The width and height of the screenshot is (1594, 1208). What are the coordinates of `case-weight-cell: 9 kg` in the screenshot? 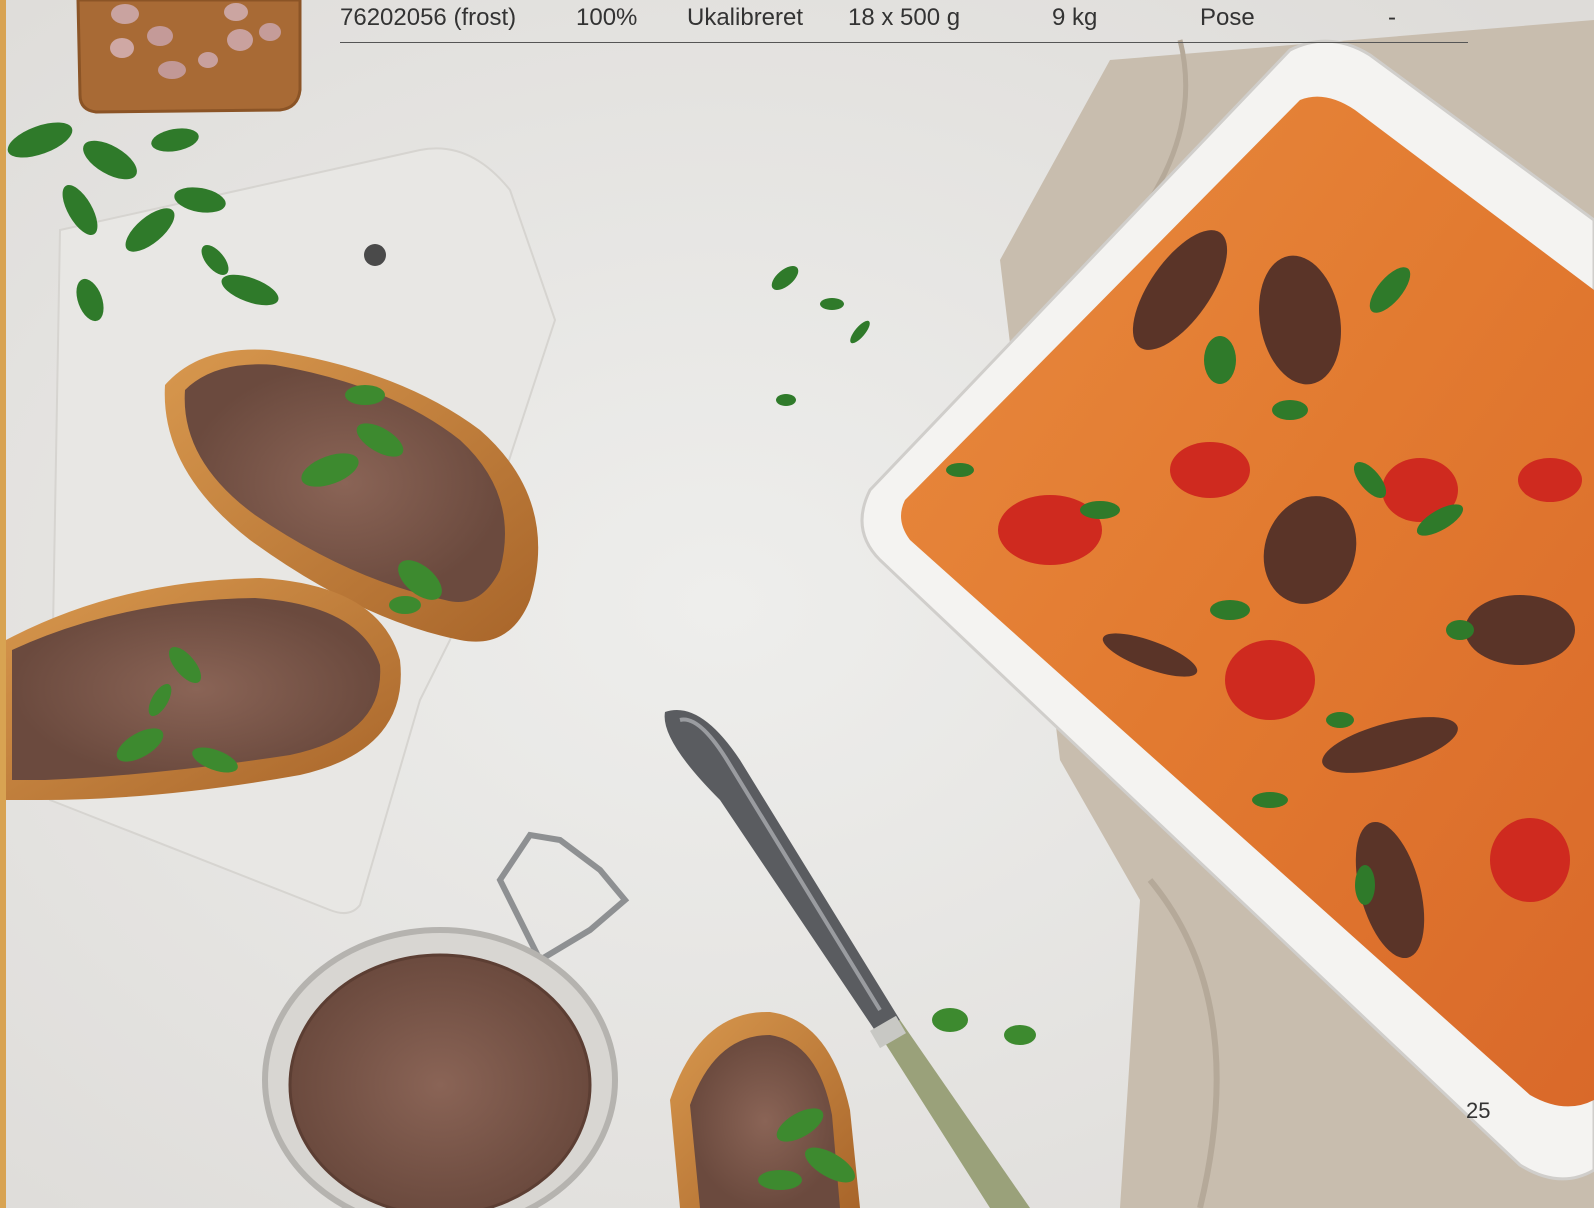 It's located at (1075, 17).